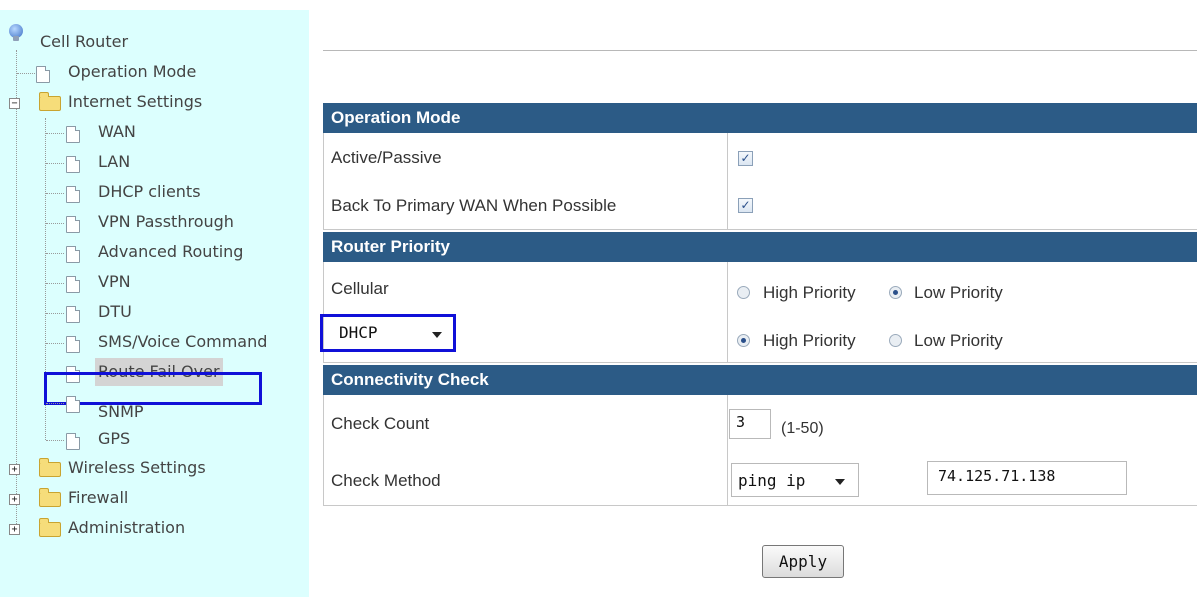 Image resolution: width=1197 pixels, height=597 pixels. What do you see at coordinates (895, 292) in the screenshot?
I see `cellular-low-priority-radio` at bounding box center [895, 292].